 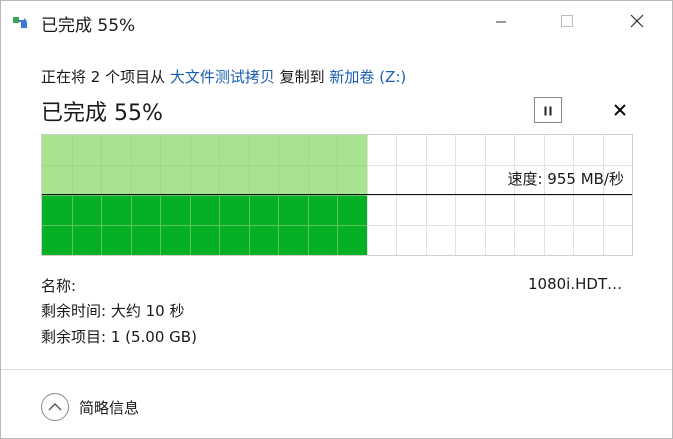 What do you see at coordinates (113, 311) in the screenshot?
I see `time-remaining: 剩余时间: 大约 10 秒` at bounding box center [113, 311].